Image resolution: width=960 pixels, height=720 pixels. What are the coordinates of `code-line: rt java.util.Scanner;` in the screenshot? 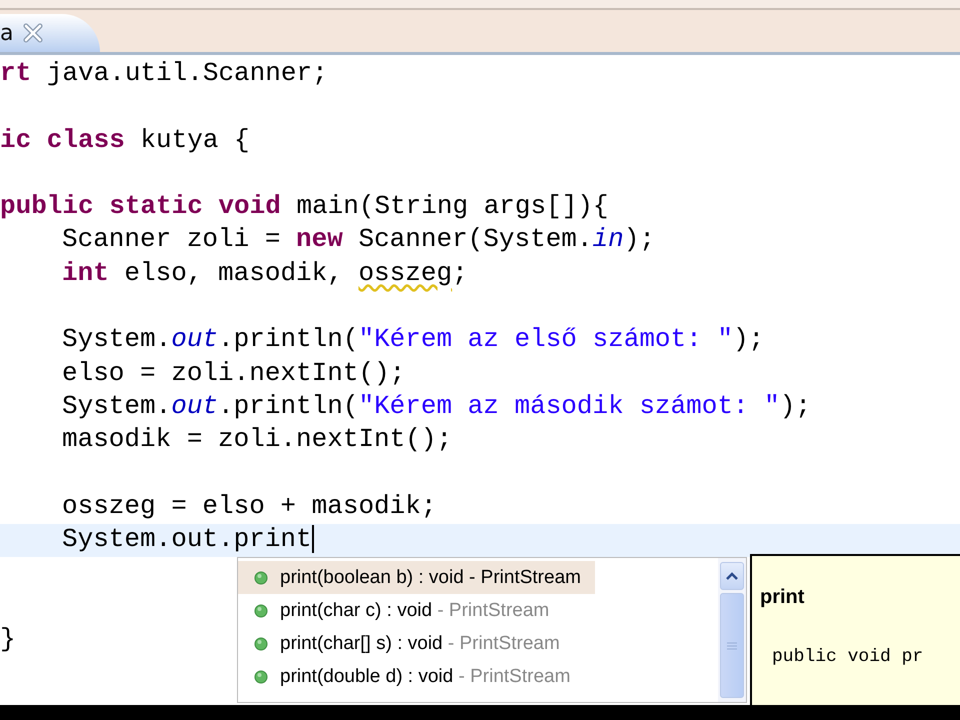 It's located at (164, 74).